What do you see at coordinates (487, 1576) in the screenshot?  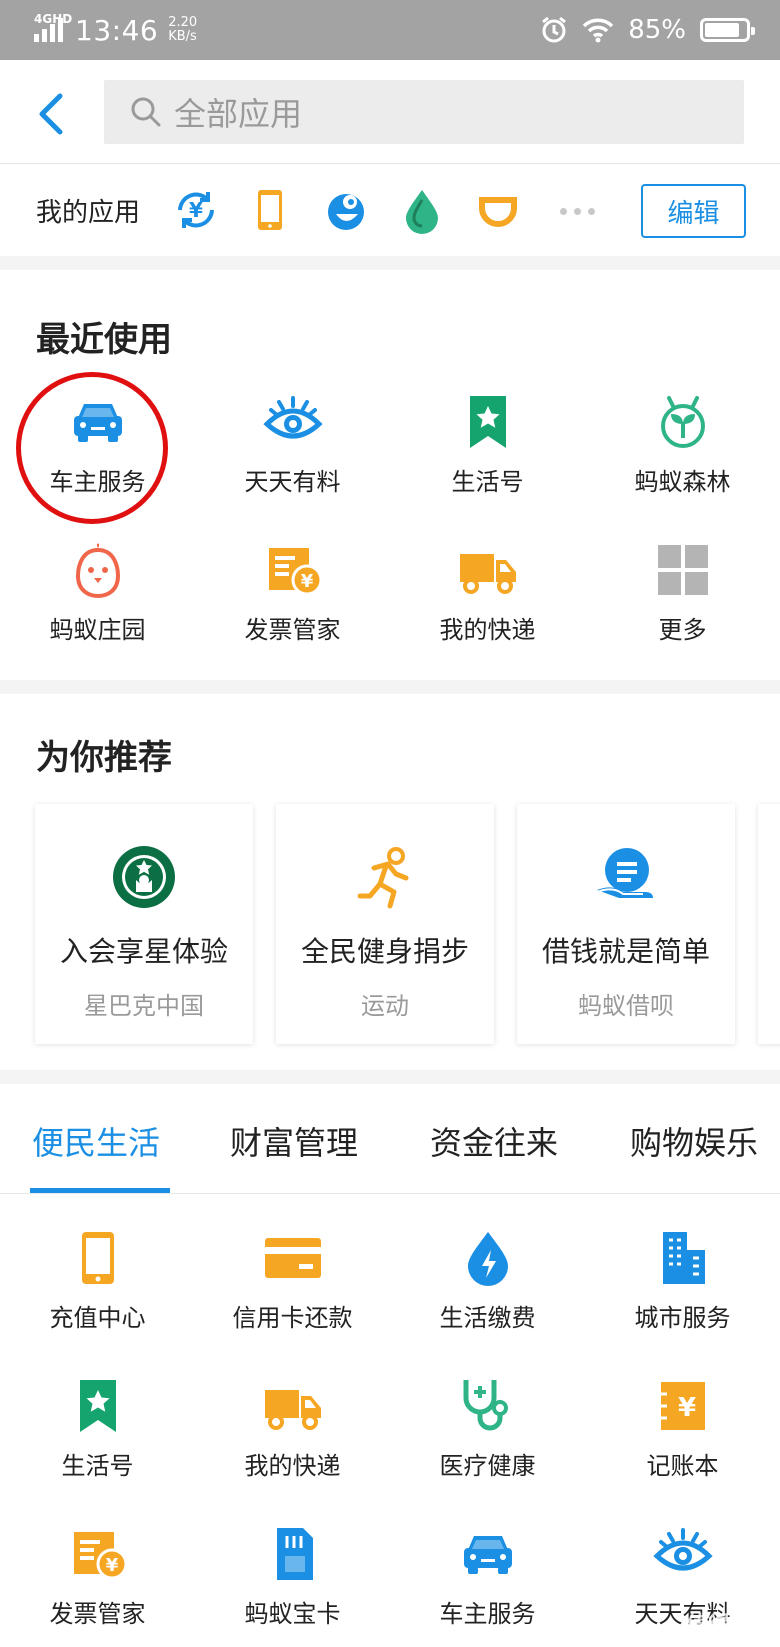 I see `service-item-car-service: 车主服务` at bounding box center [487, 1576].